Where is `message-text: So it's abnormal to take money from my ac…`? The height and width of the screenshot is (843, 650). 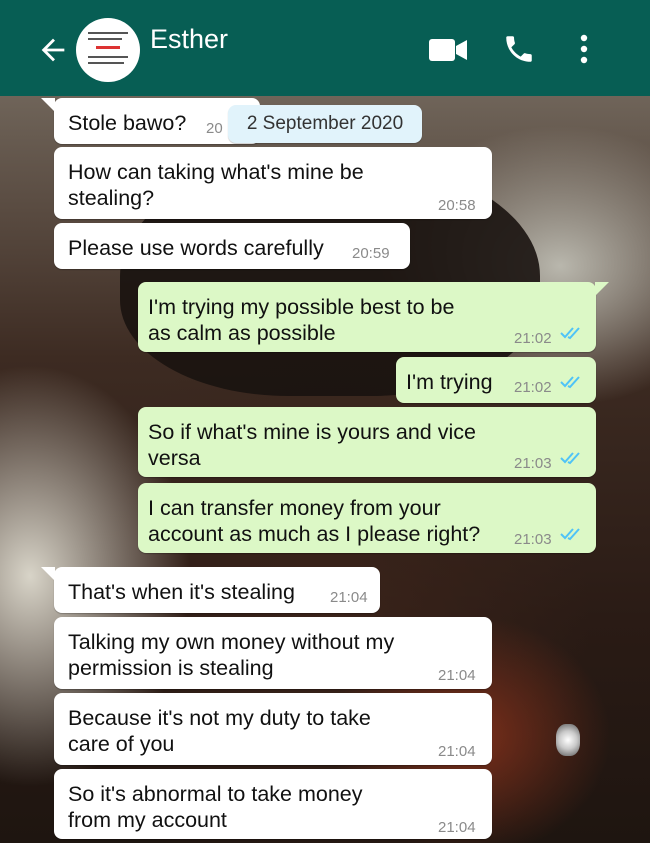 message-text: So it's abnormal to take money from my ac… is located at coordinates (215, 807).